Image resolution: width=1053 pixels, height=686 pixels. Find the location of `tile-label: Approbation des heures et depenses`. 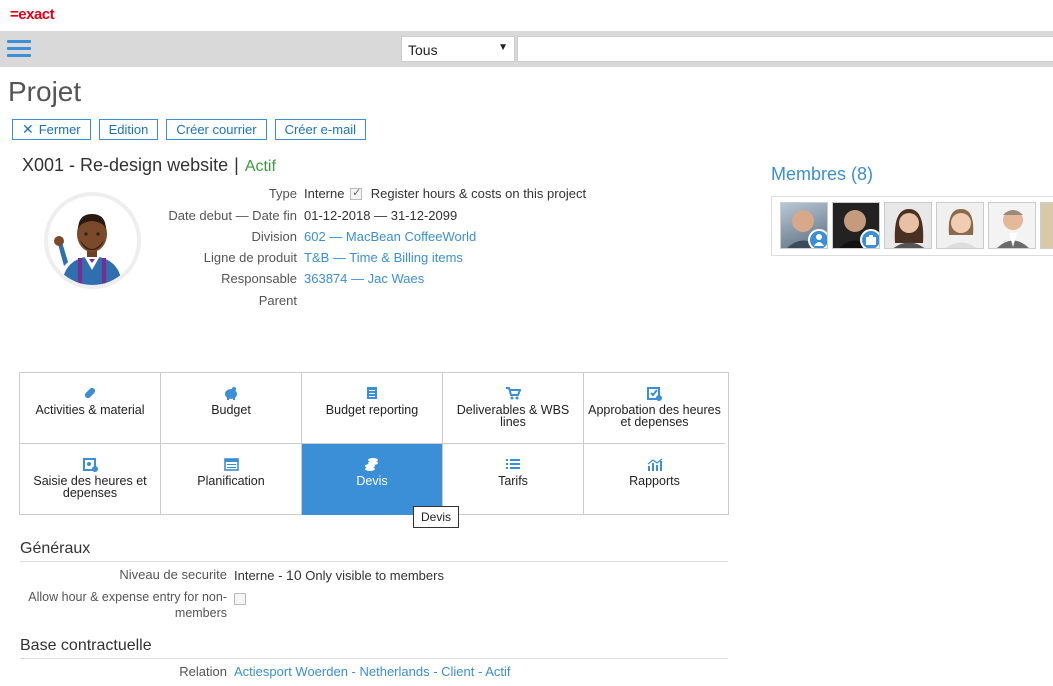

tile-label: Approbation des heures et depenses is located at coordinates (654, 416).